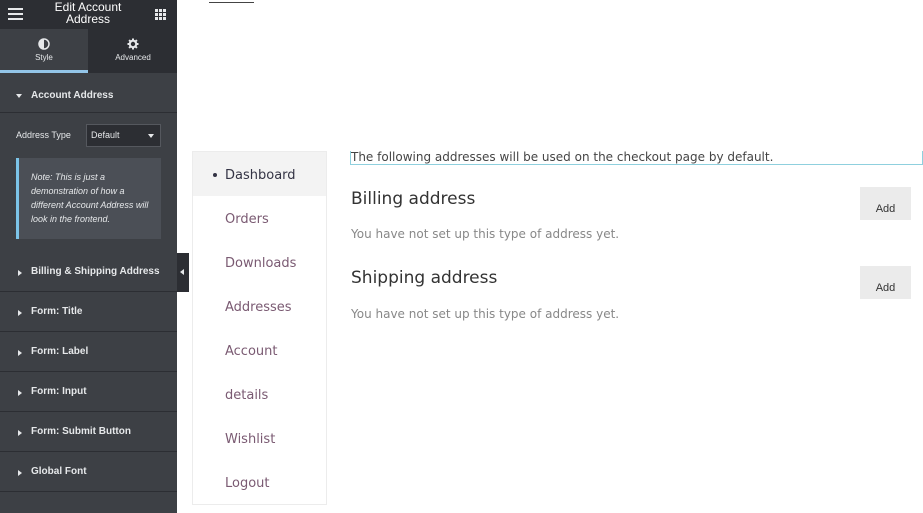 The width and height of the screenshot is (923, 513). What do you see at coordinates (133, 44) in the screenshot?
I see `gear-icon` at bounding box center [133, 44].